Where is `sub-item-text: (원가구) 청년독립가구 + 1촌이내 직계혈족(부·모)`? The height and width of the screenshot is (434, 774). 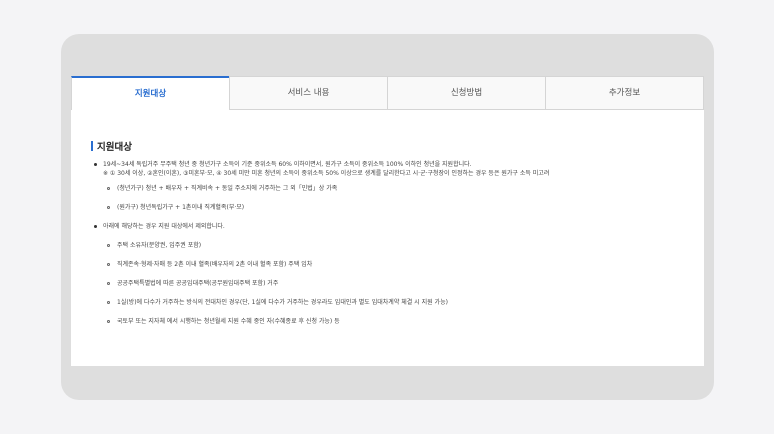 sub-item-text: (원가구) 청년독립가구 + 1촌이내 직계혈족(부·모) is located at coordinates (181, 207).